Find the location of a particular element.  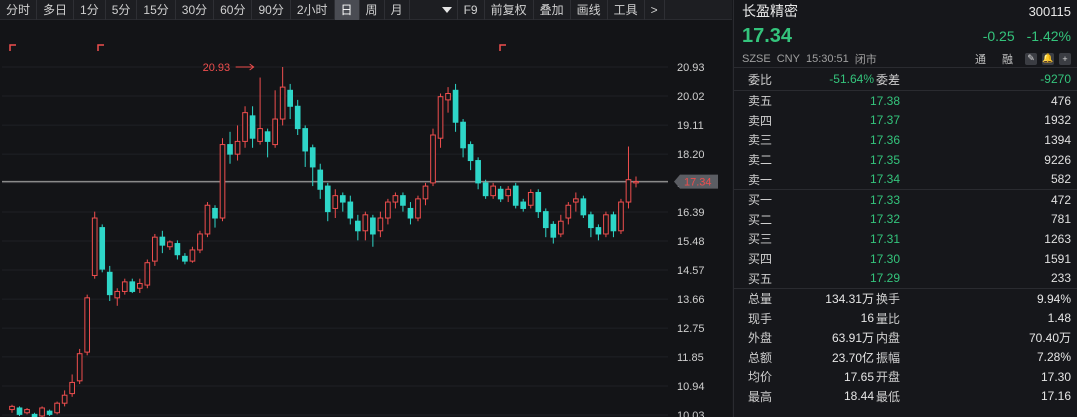

current-price-label: 17.34 is located at coordinates (698, 183).